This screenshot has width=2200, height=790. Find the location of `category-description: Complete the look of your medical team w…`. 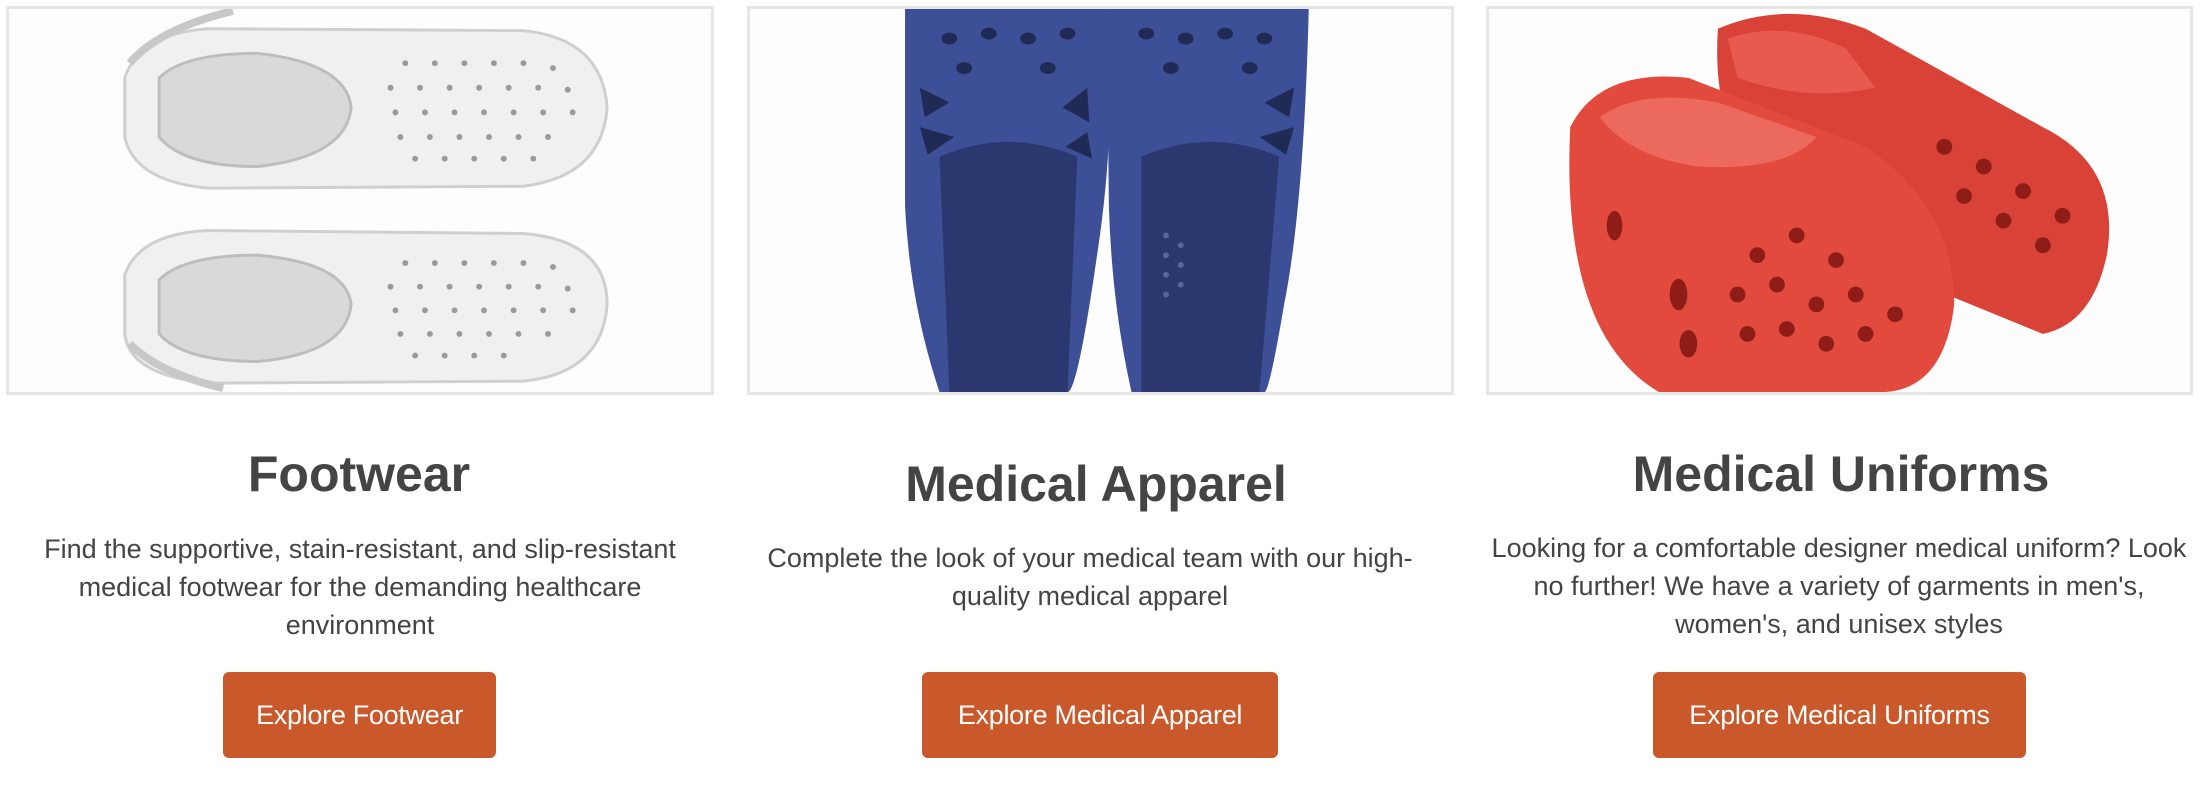

category-description: Complete the look of your medical team w… is located at coordinates (1090, 577).